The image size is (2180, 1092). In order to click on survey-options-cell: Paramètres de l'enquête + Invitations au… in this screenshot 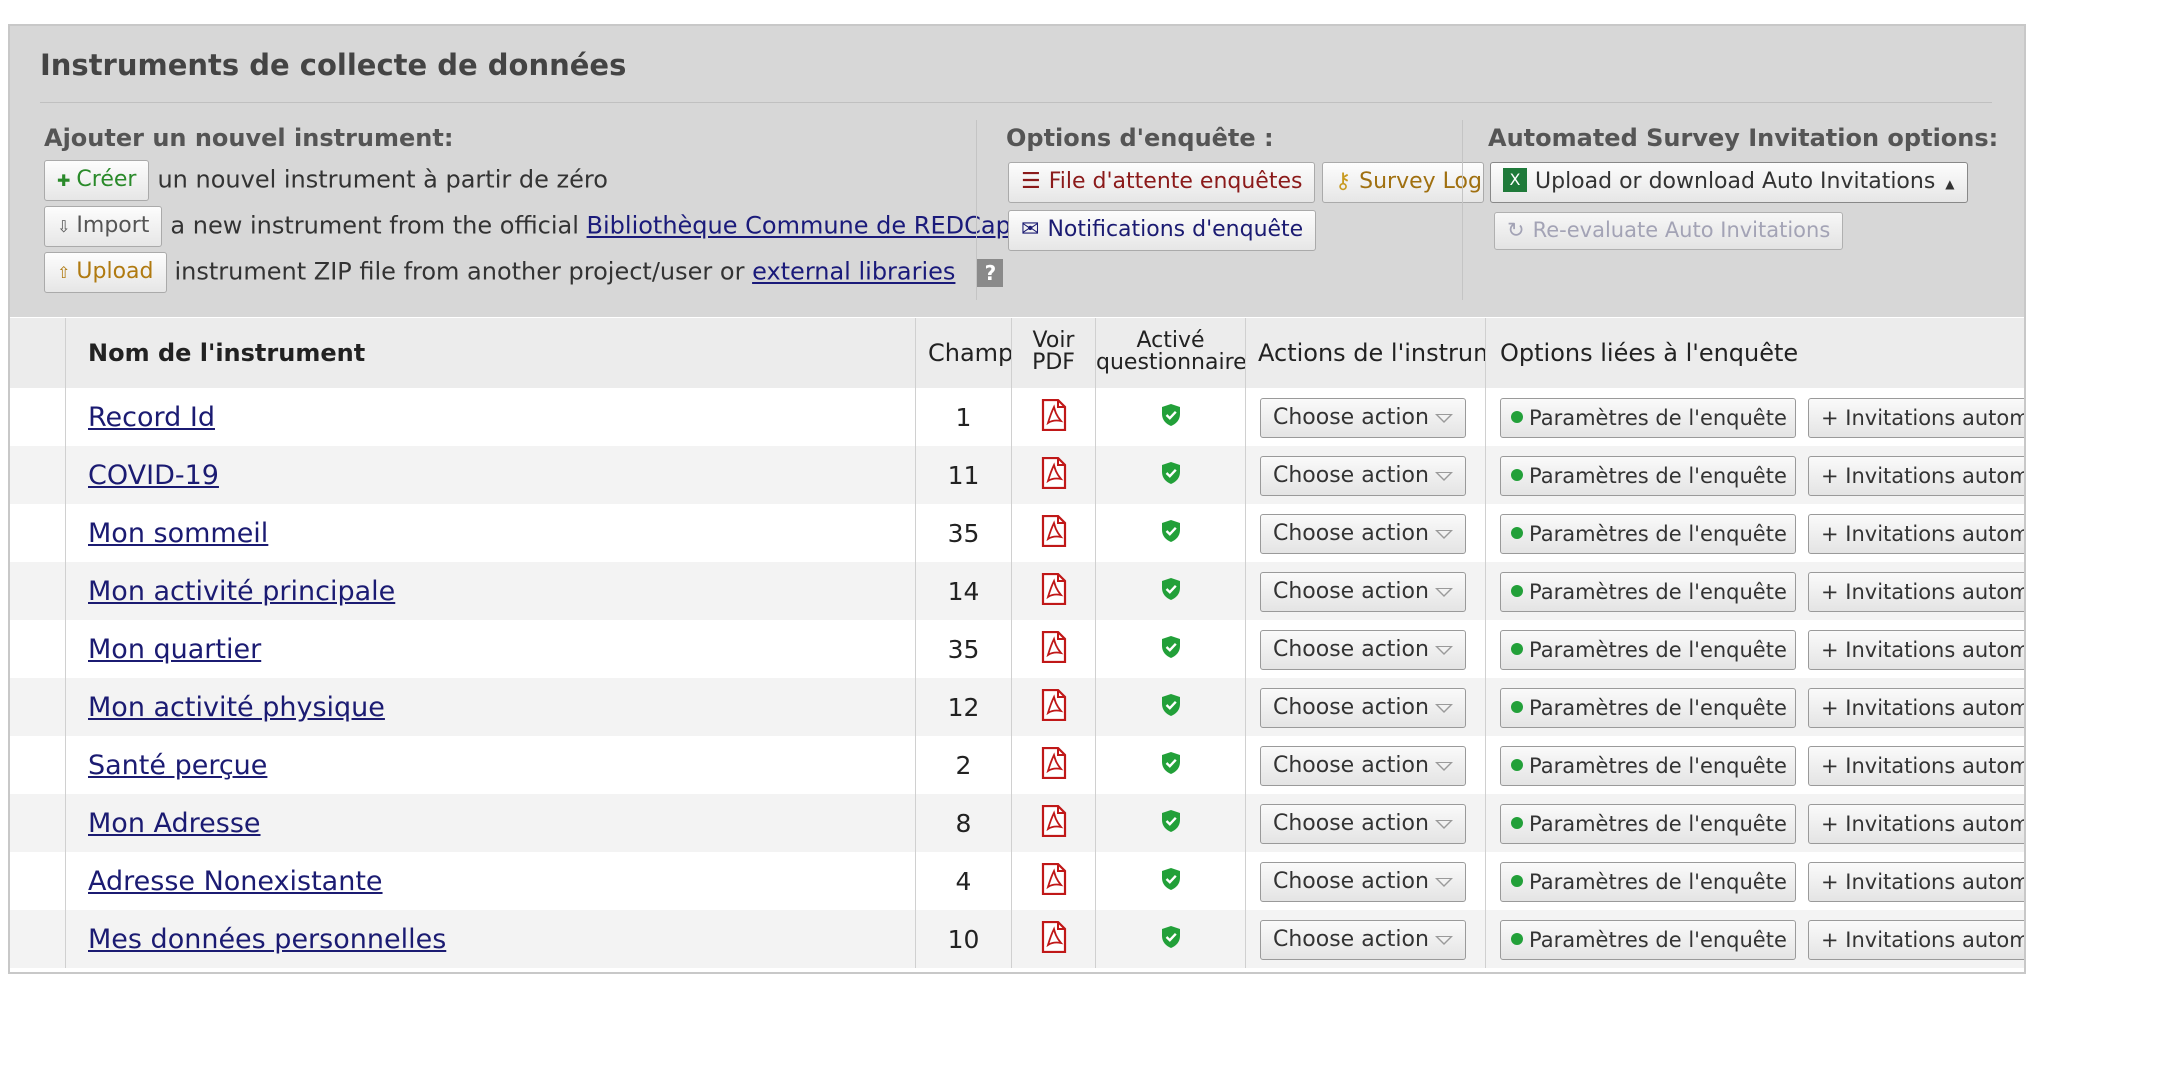, I will do `click(1755, 765)`.